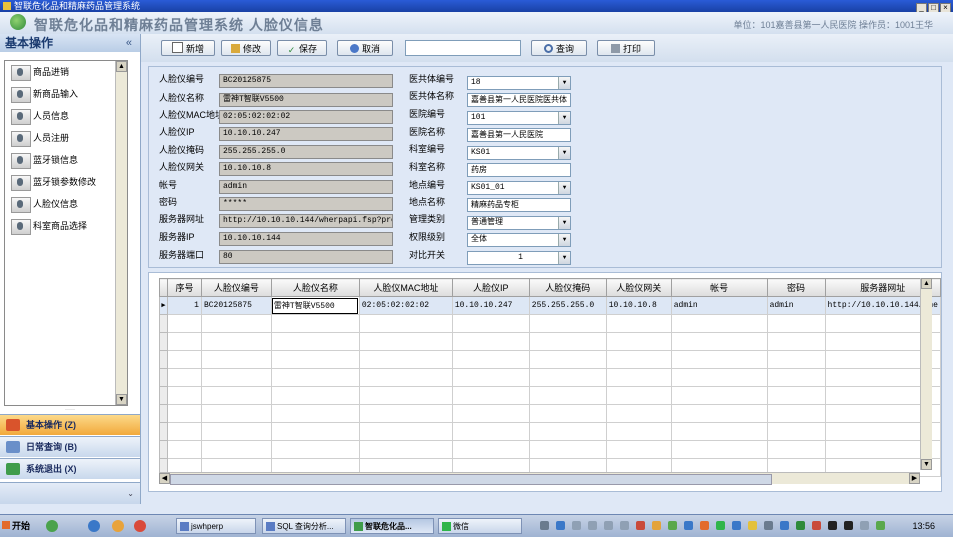  Describe the element at coordinates (306, 169) in the screenshot. I see `device-gateway-field: 10.10.10.8` at that location.